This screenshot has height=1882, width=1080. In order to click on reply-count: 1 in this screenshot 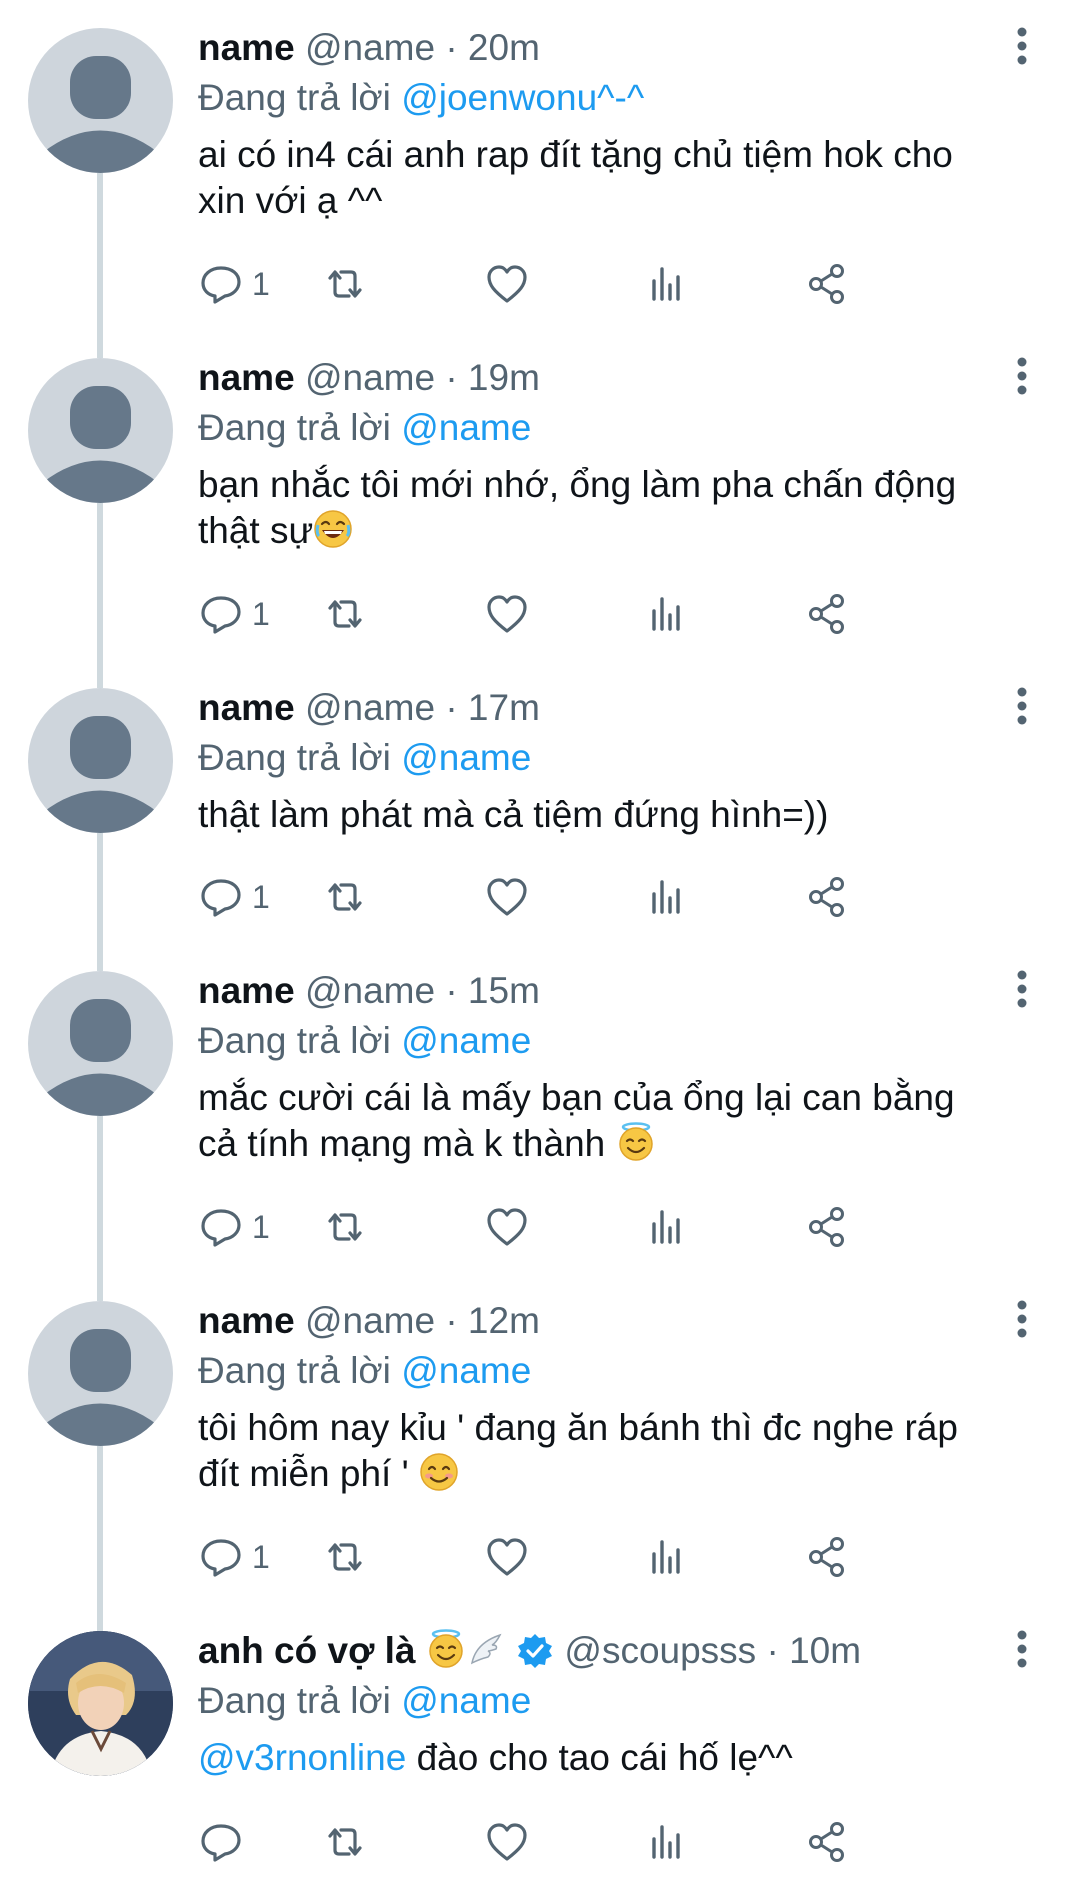, I will do `click(261, 283)`.